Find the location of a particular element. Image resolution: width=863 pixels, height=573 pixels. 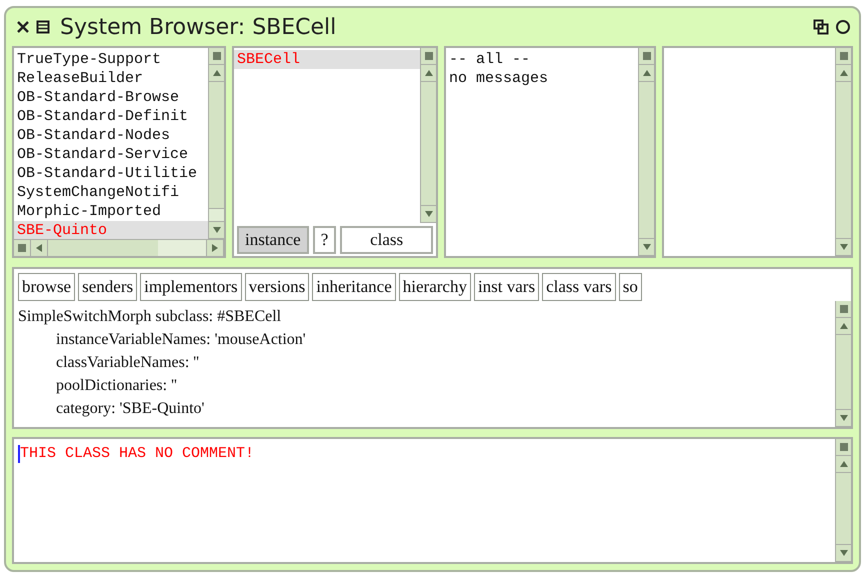

protocol-item: -- all -- is located at coordinates (542, 59).